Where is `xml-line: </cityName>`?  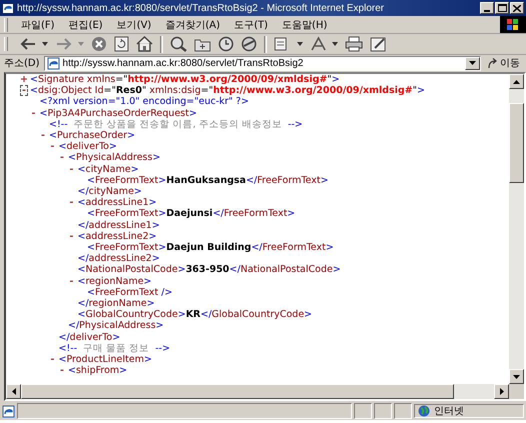 xml-line: </cityName> is located at coordinates (110, 192).